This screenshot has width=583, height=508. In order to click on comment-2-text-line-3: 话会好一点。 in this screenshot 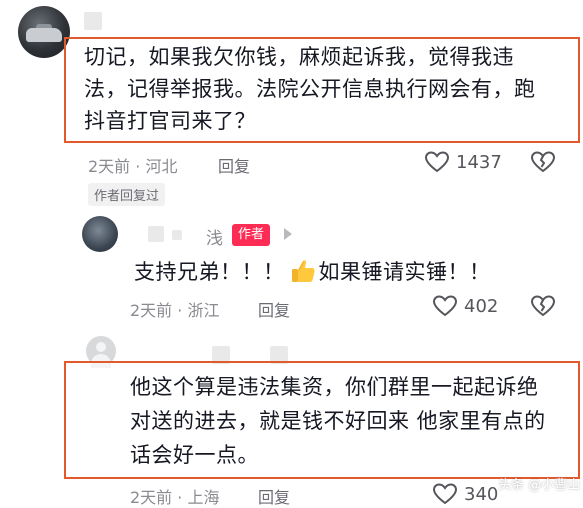, I will do `click(194, 455)`.